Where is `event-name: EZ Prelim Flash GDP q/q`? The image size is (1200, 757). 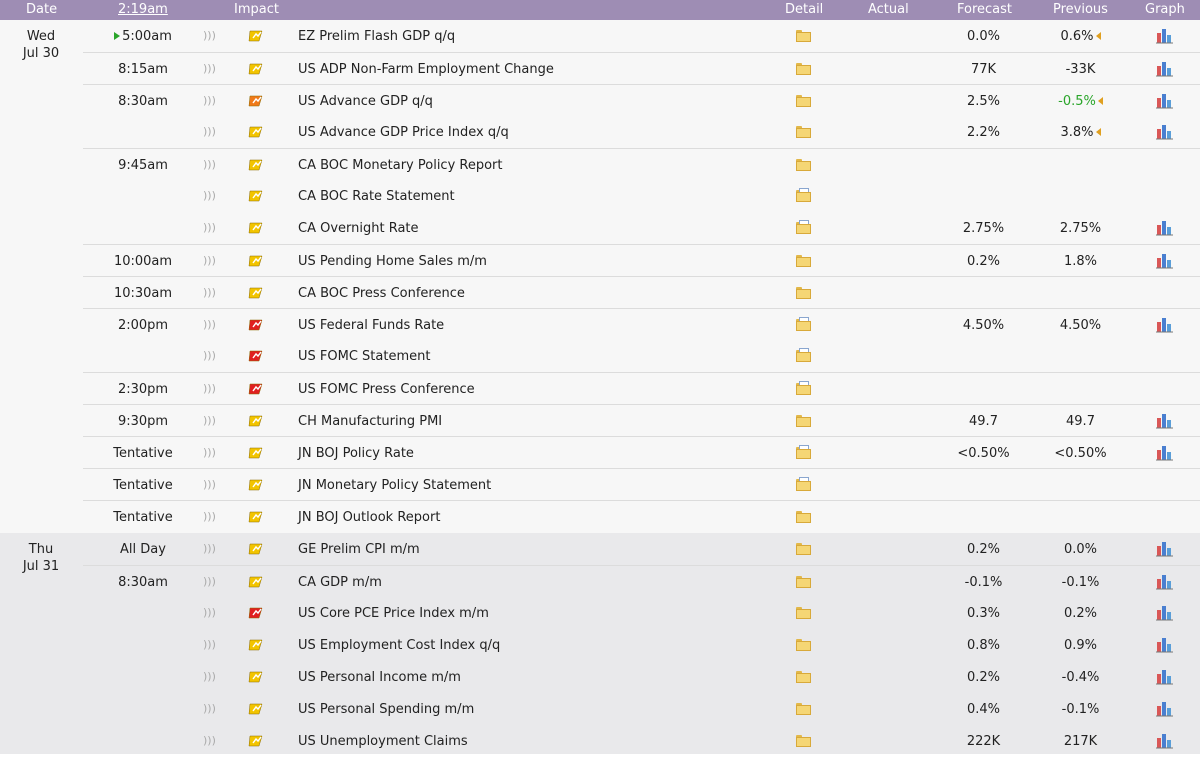
event-name: EZ Prelim Flash GDP q/q is located at coordinates (376, 36).